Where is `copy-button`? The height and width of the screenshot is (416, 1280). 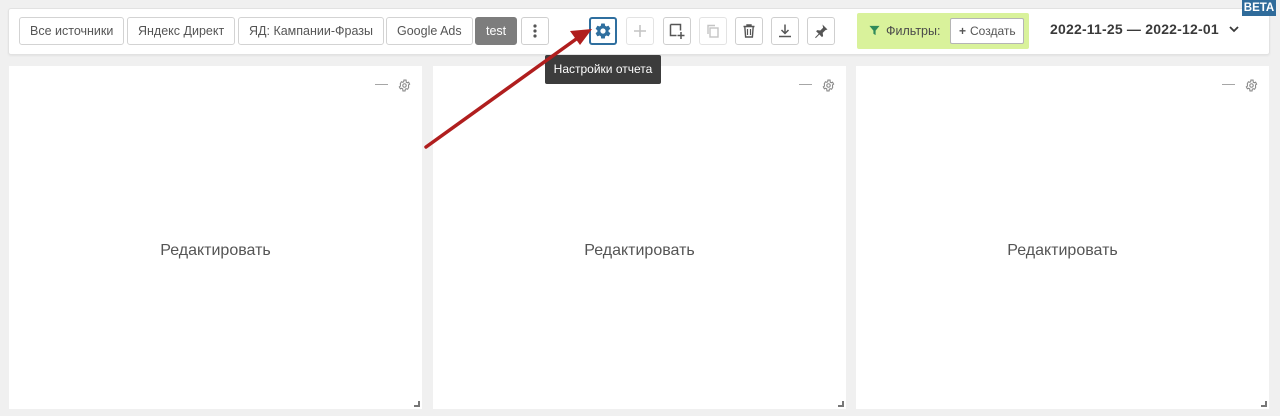 copy-button is located at coordinates (713, 31).